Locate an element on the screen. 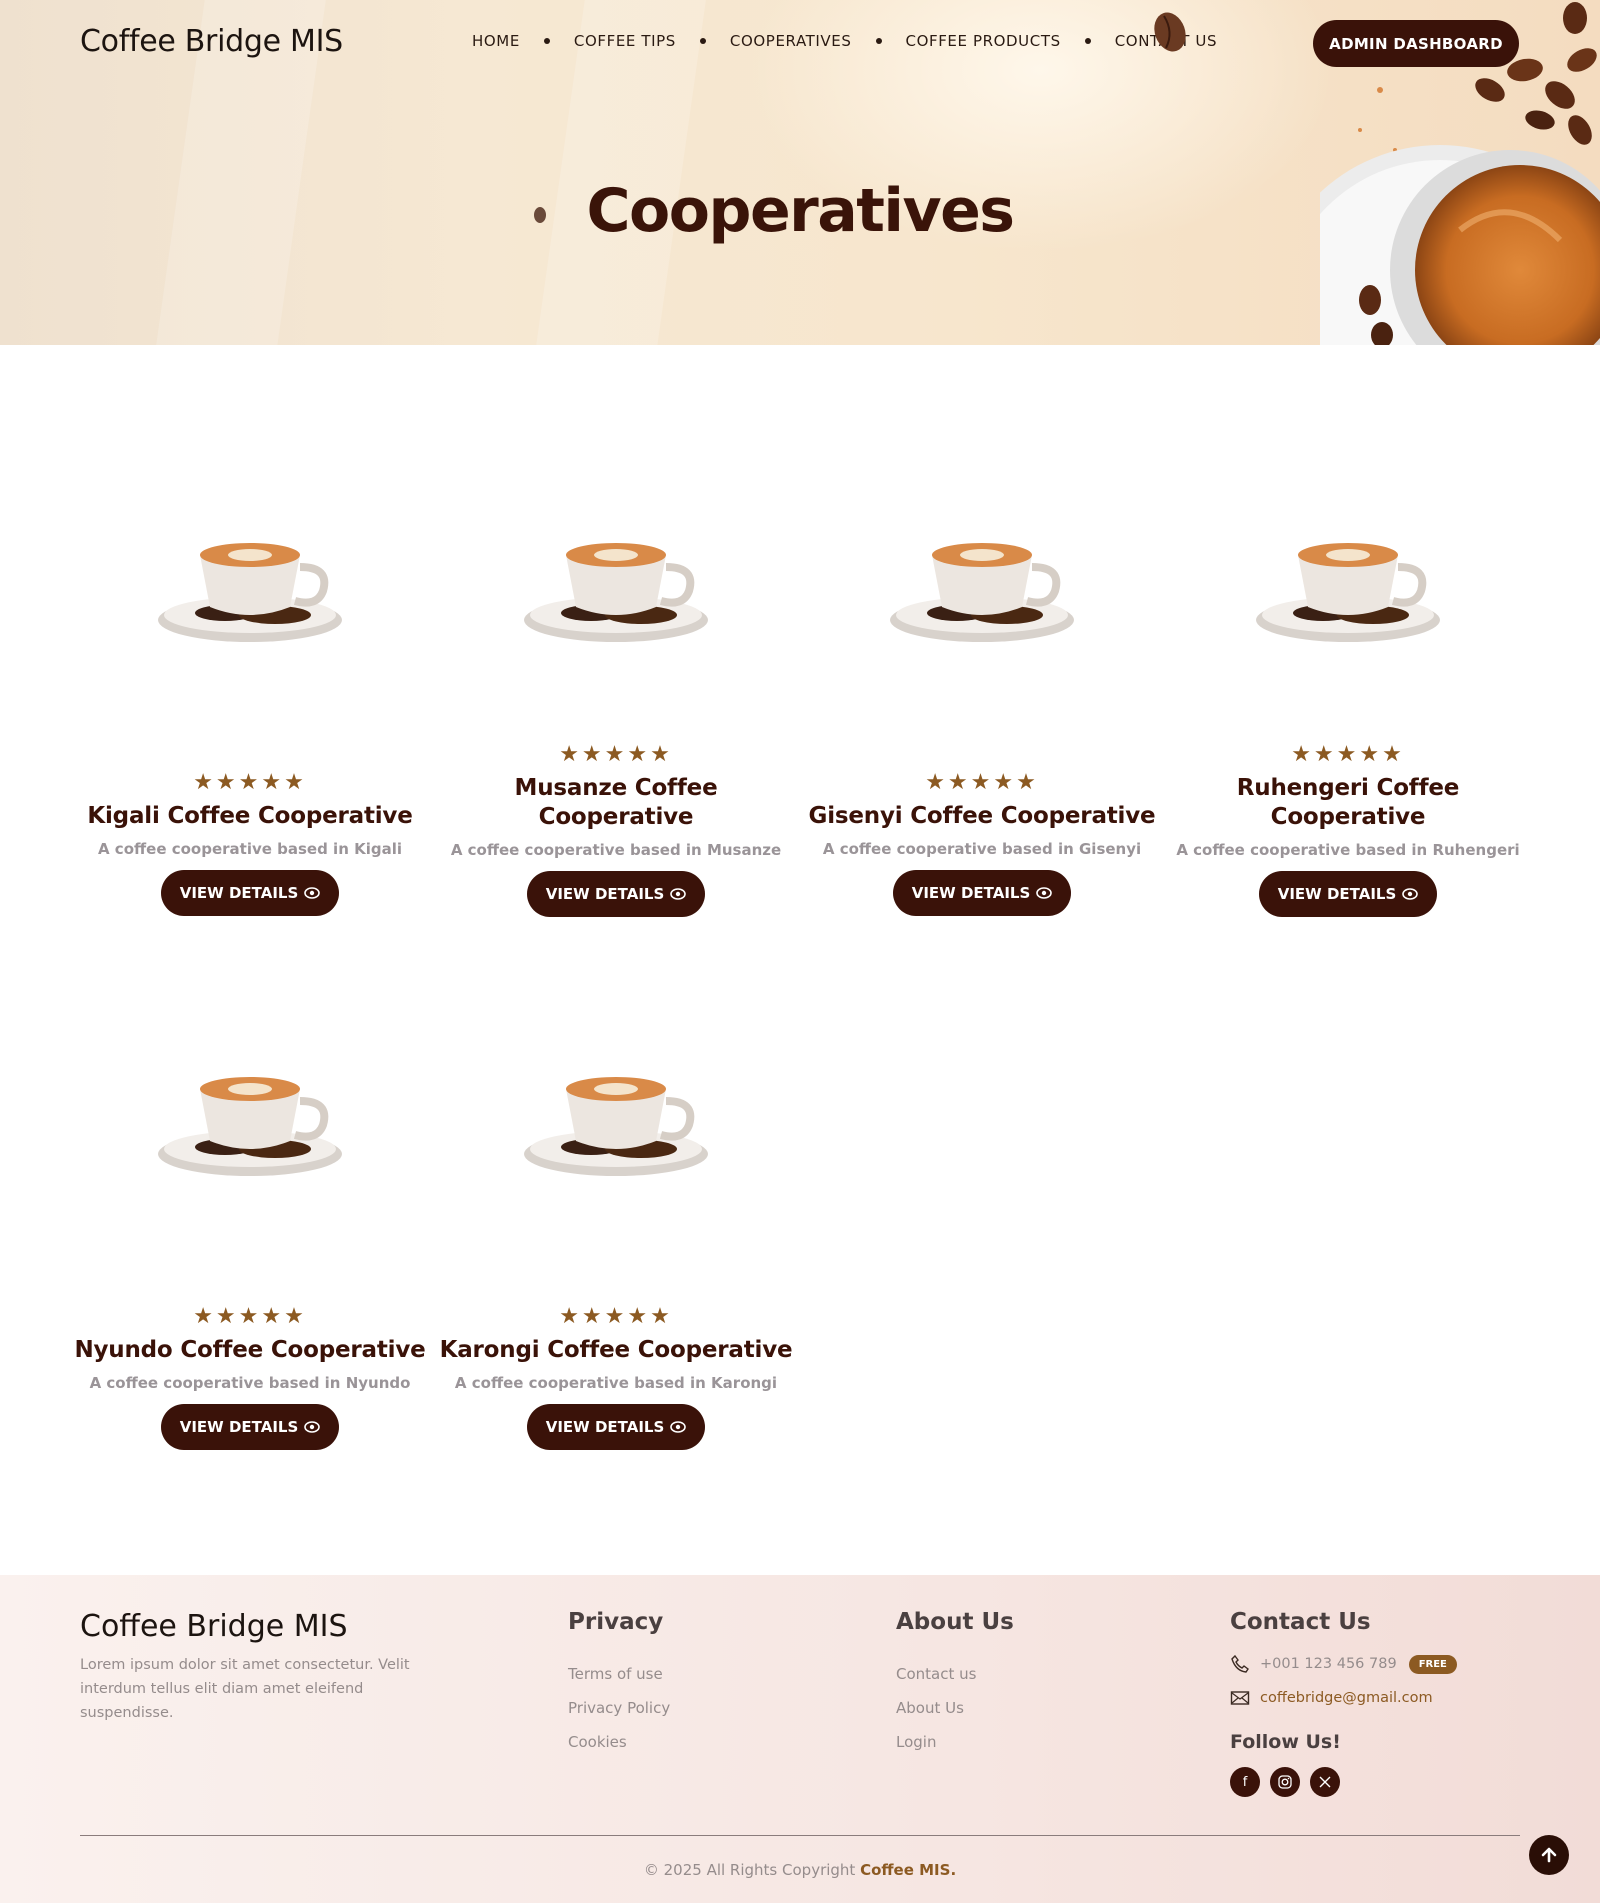  footer-brand: Coffee Bridge MIS is located at coordinates (214, 1626).